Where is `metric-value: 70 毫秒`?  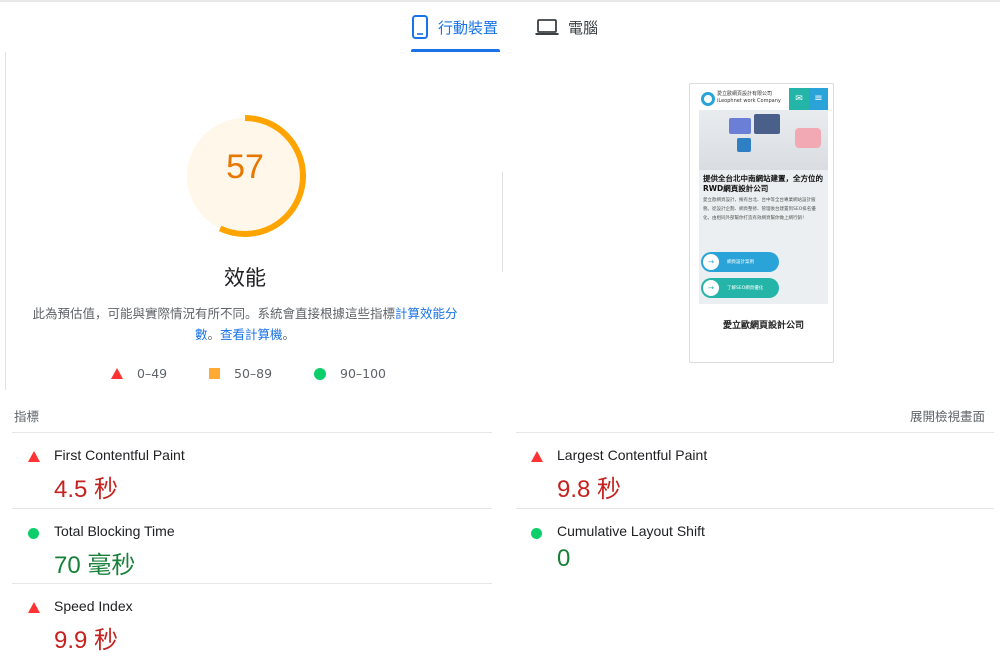 metric-value: 70 毫秒 is located at coordinates (95, 565).